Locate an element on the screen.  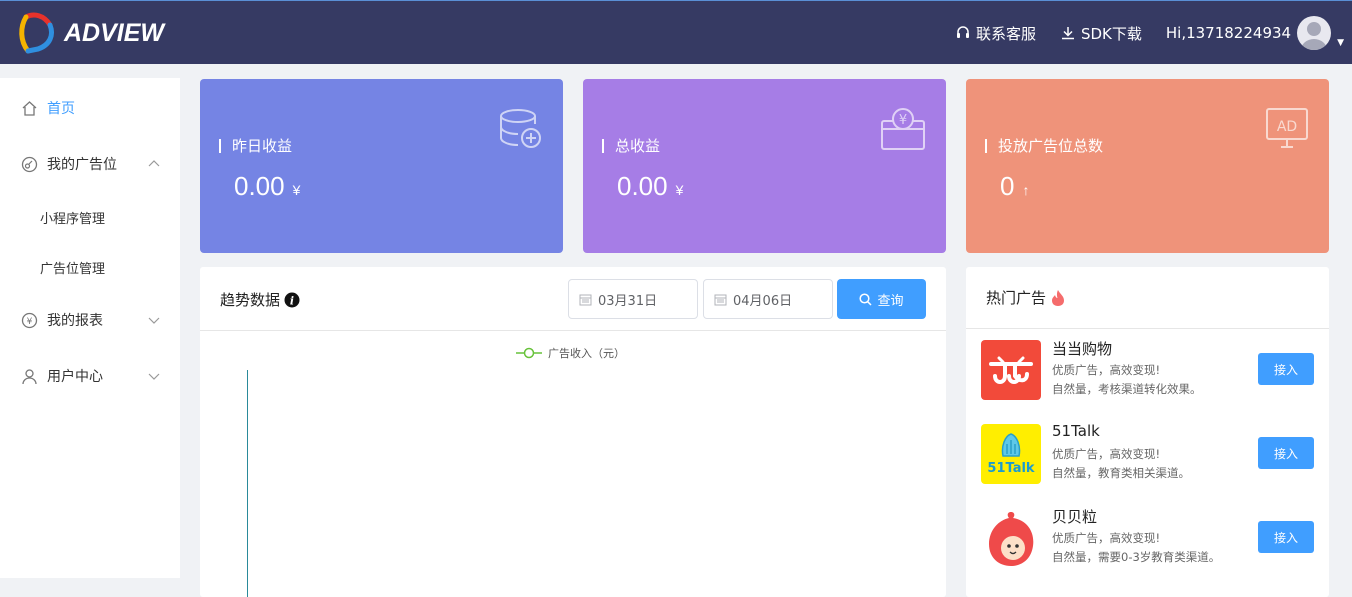
sdk-download-label: SDK下载 is located at coordinates (1111, 33).